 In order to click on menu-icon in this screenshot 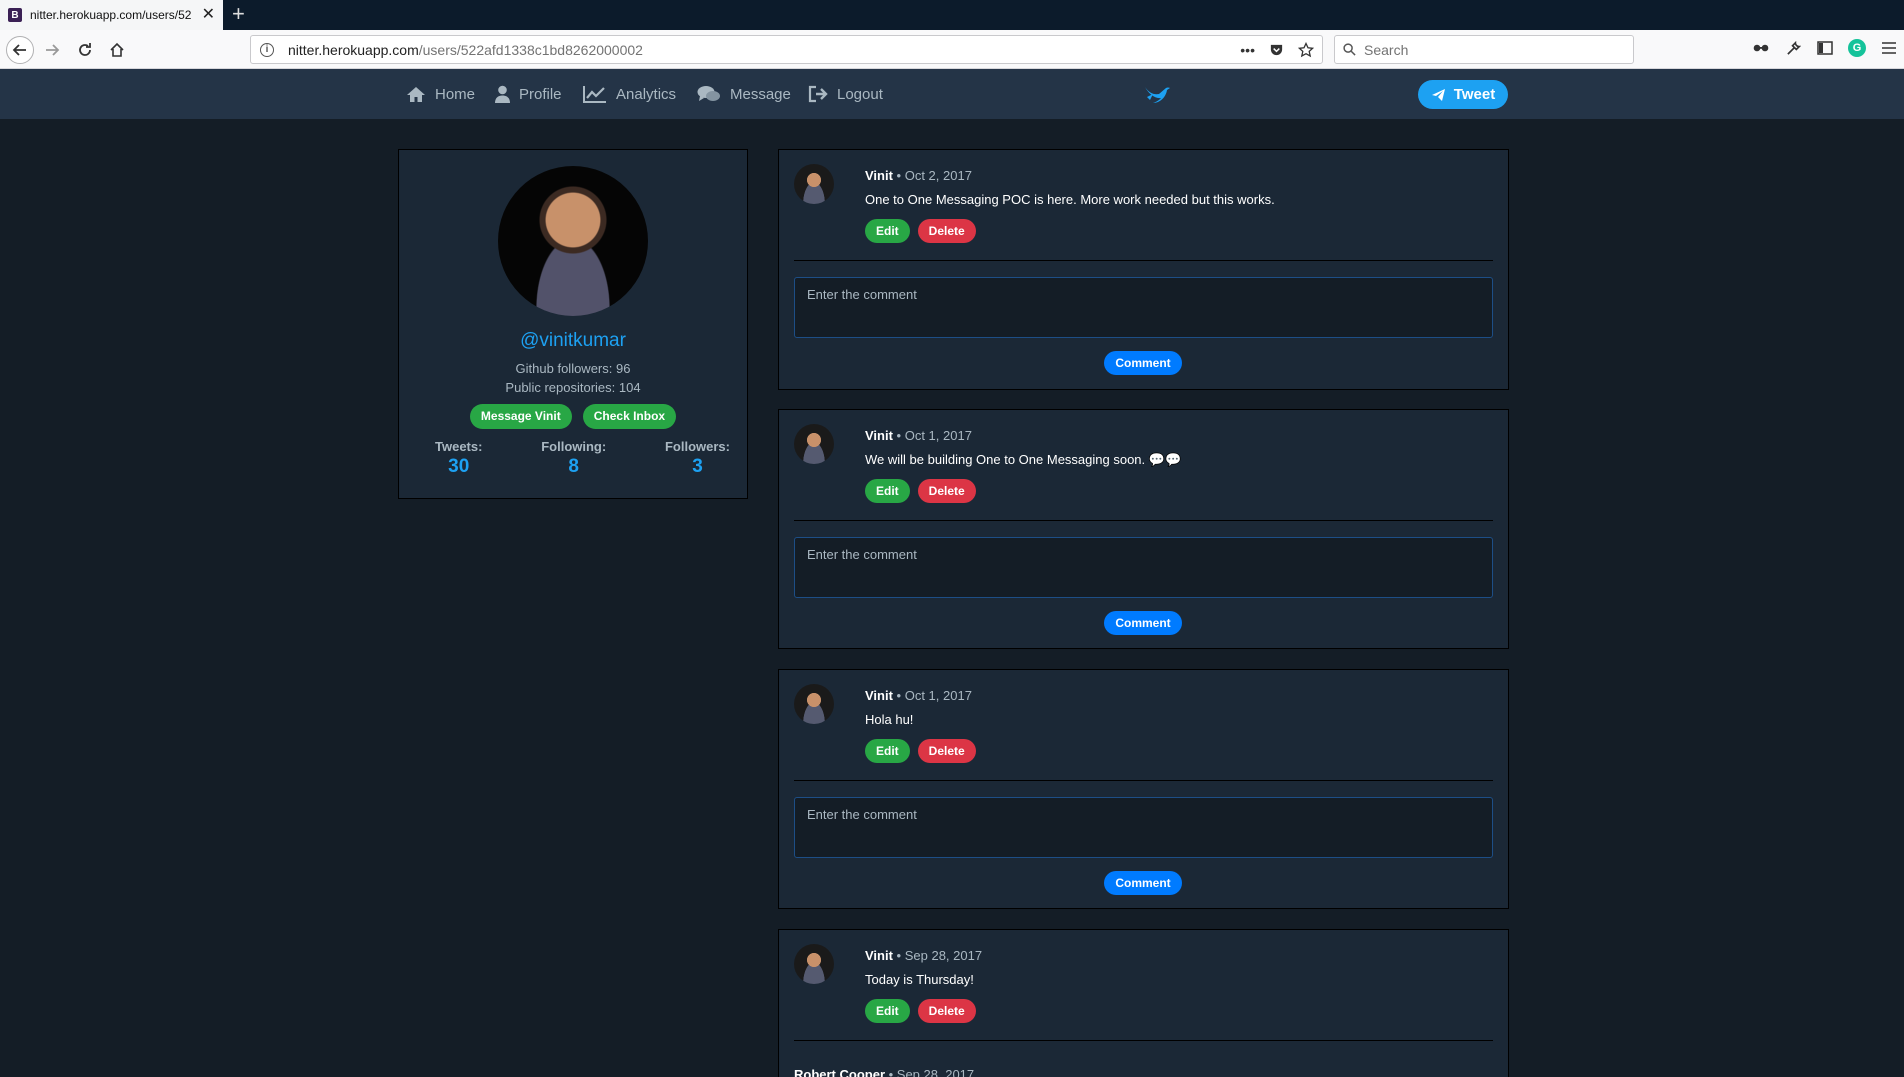, I will do `click(1889, 48)`.